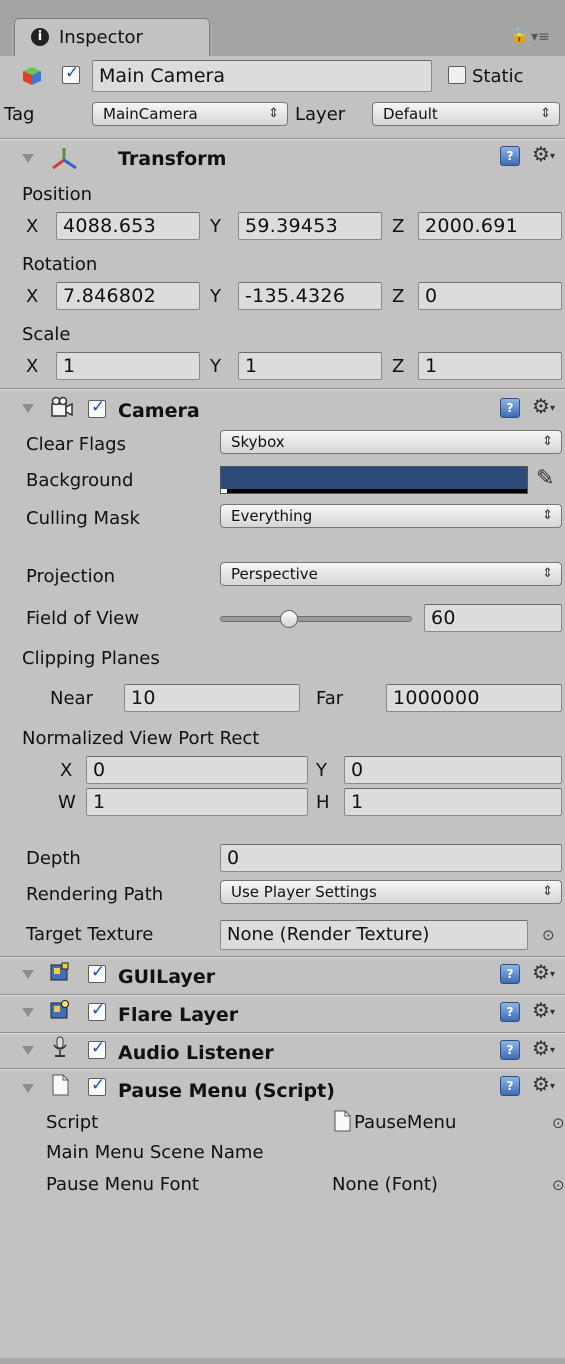  I want to click on gameobject-cube-icon, so click(32, 76).